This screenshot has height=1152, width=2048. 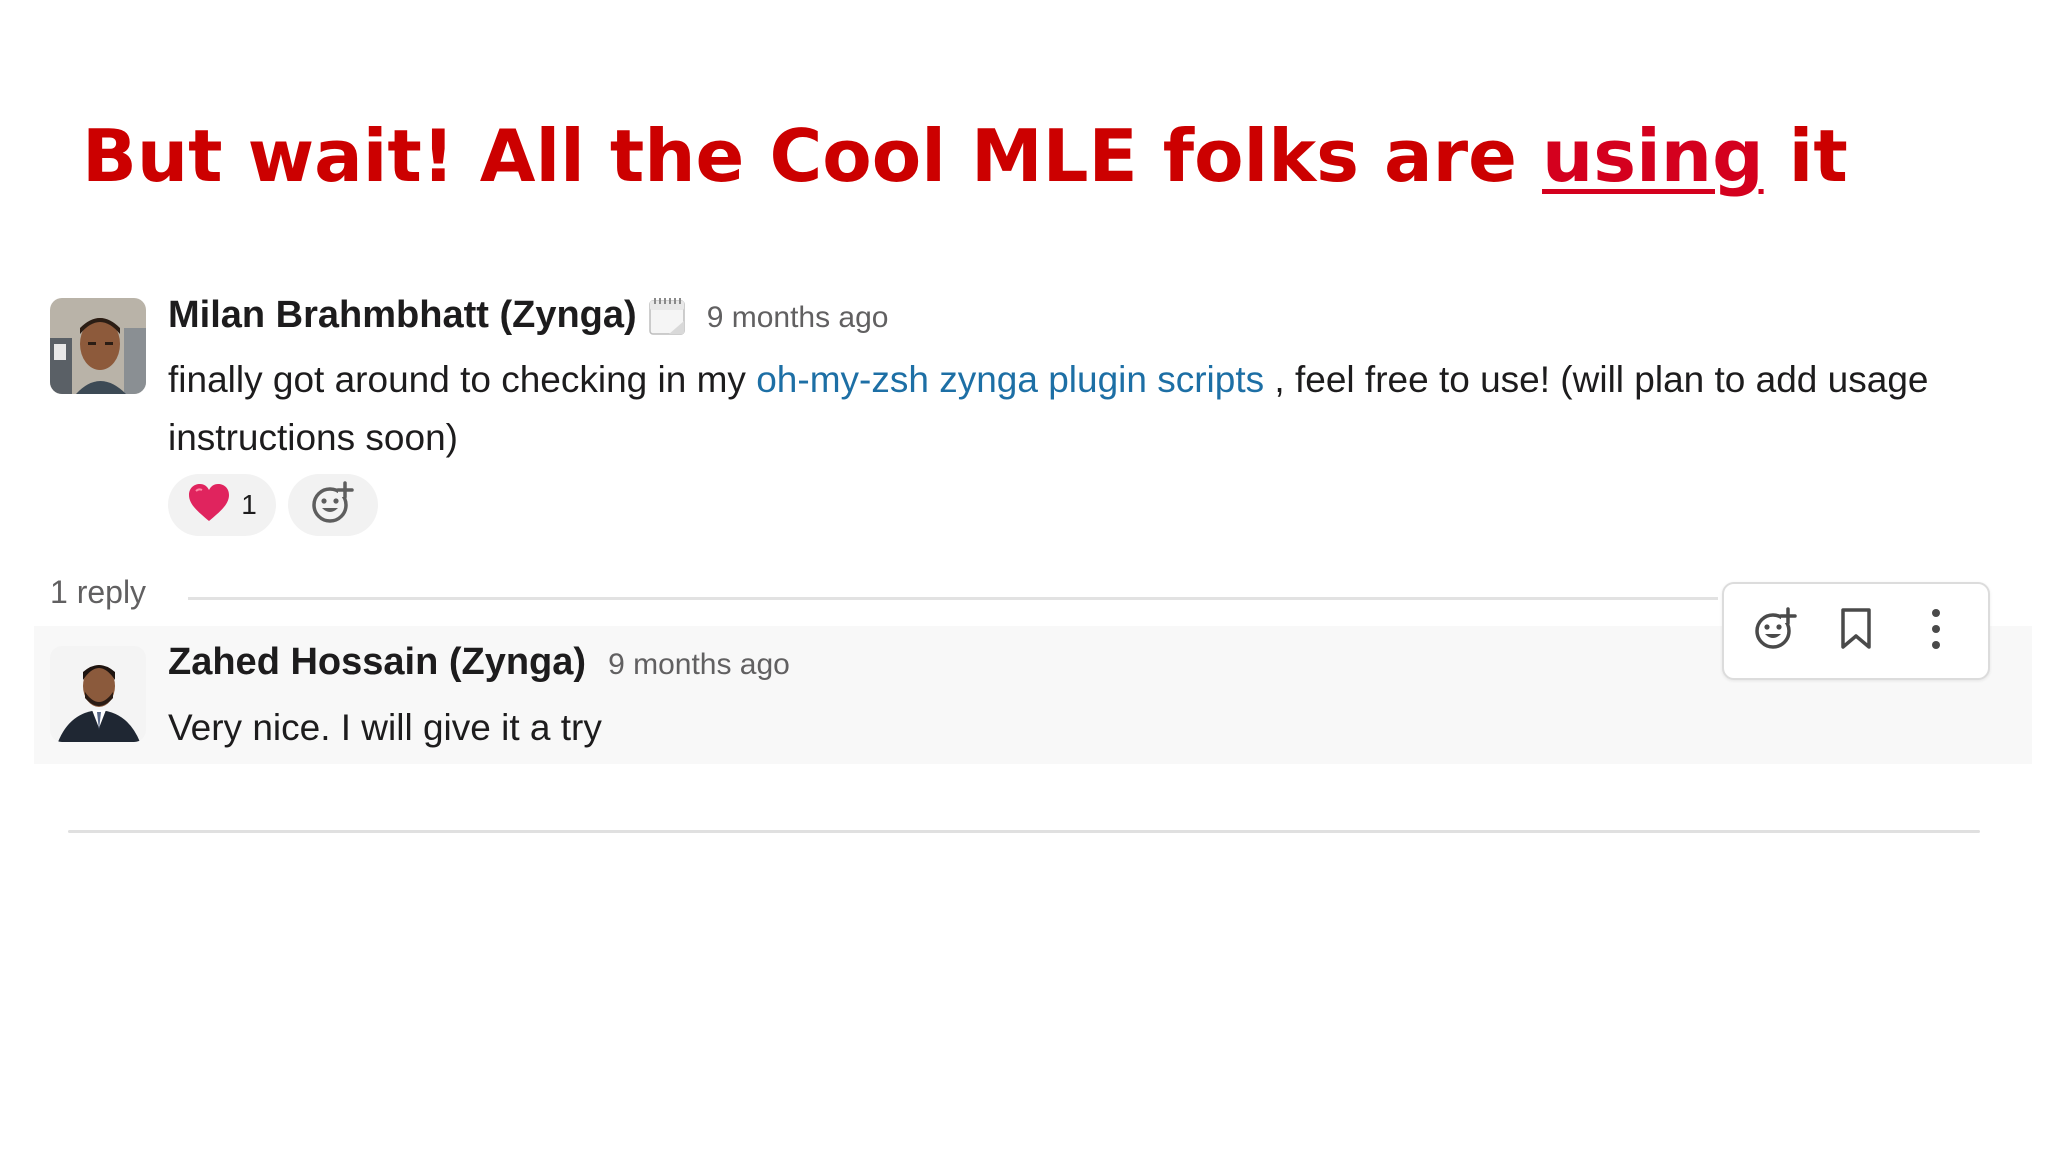 What do you see at coordinates (385, 727) in the screenshot?
I see `reply-text: Very nice. I will give it a try` at bounding box center [385, 727].